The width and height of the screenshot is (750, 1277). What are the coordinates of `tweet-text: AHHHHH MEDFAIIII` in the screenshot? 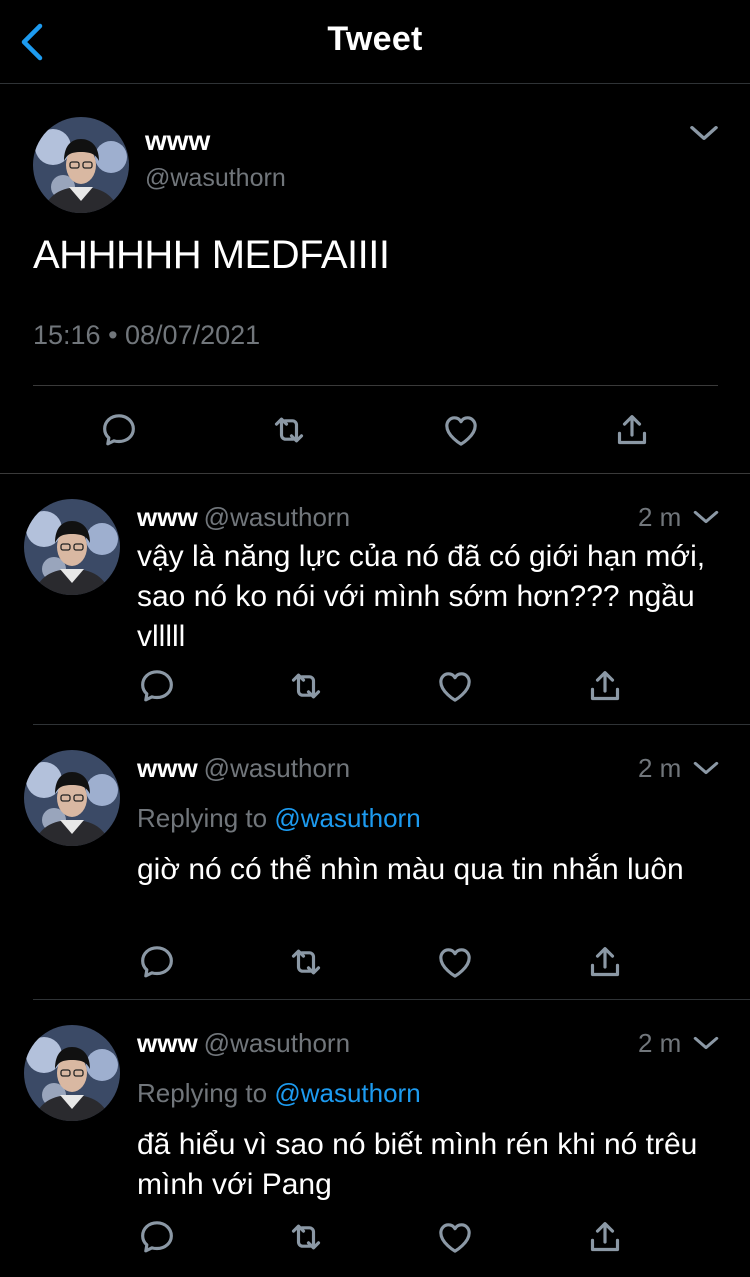 It's located at (211, 255).